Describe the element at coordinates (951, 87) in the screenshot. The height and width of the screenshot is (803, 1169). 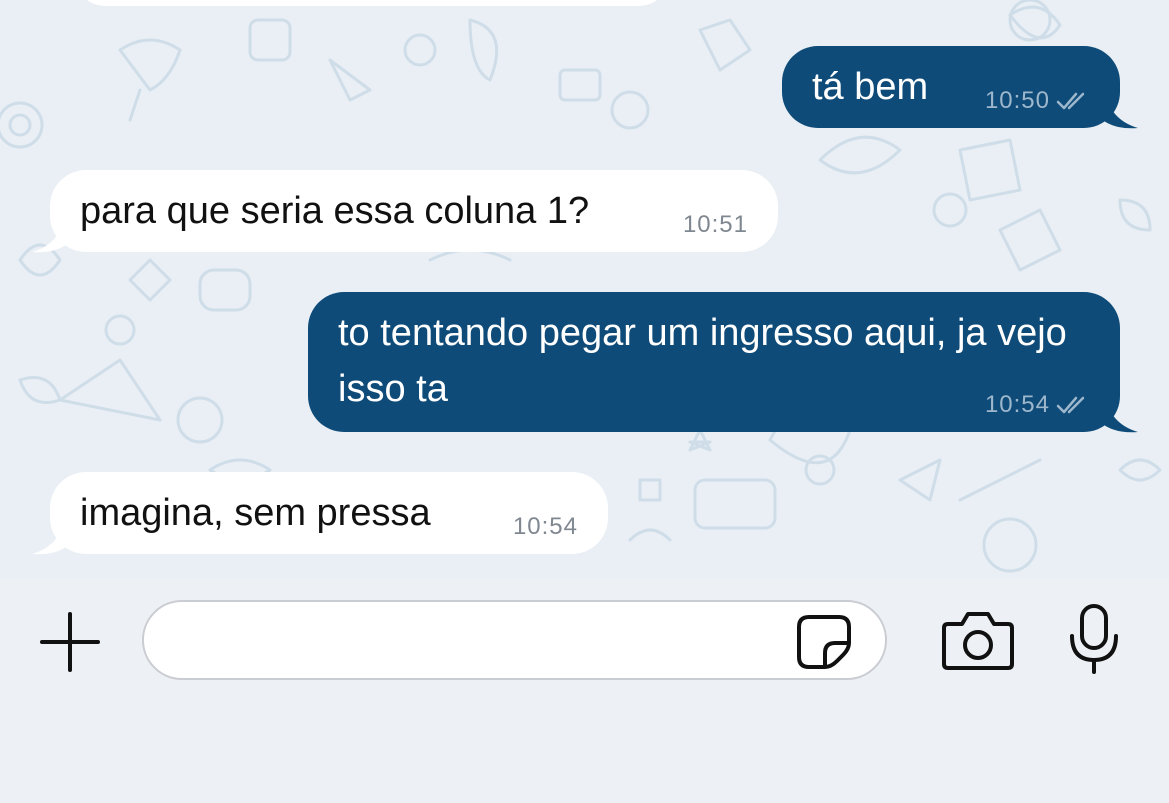
I see `outgoing-message: tá bem 10:50` at that location.